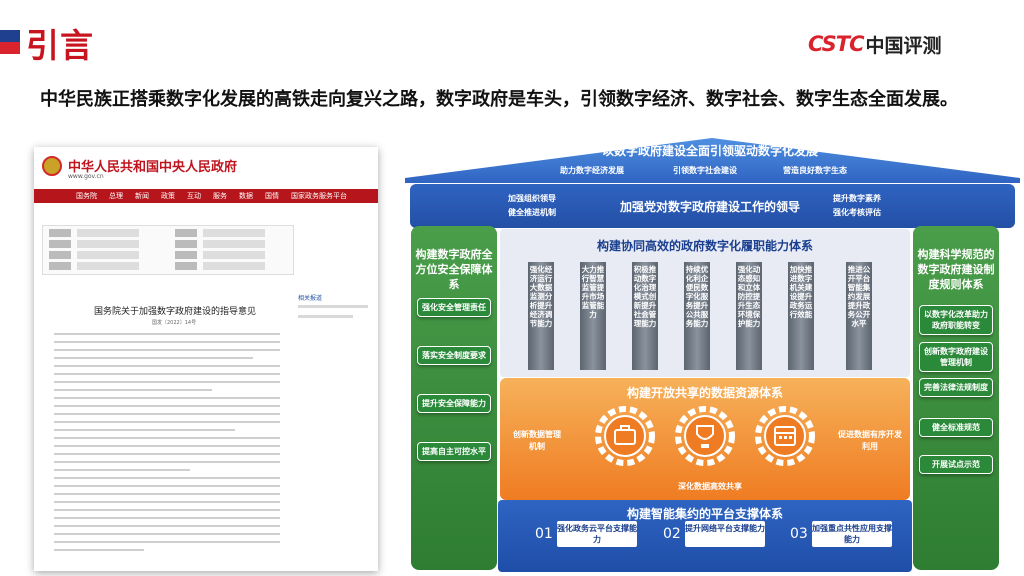  I want to click on capability-column-text: 大力推行智慧监管提升市场监管能力, so click(593, 292).